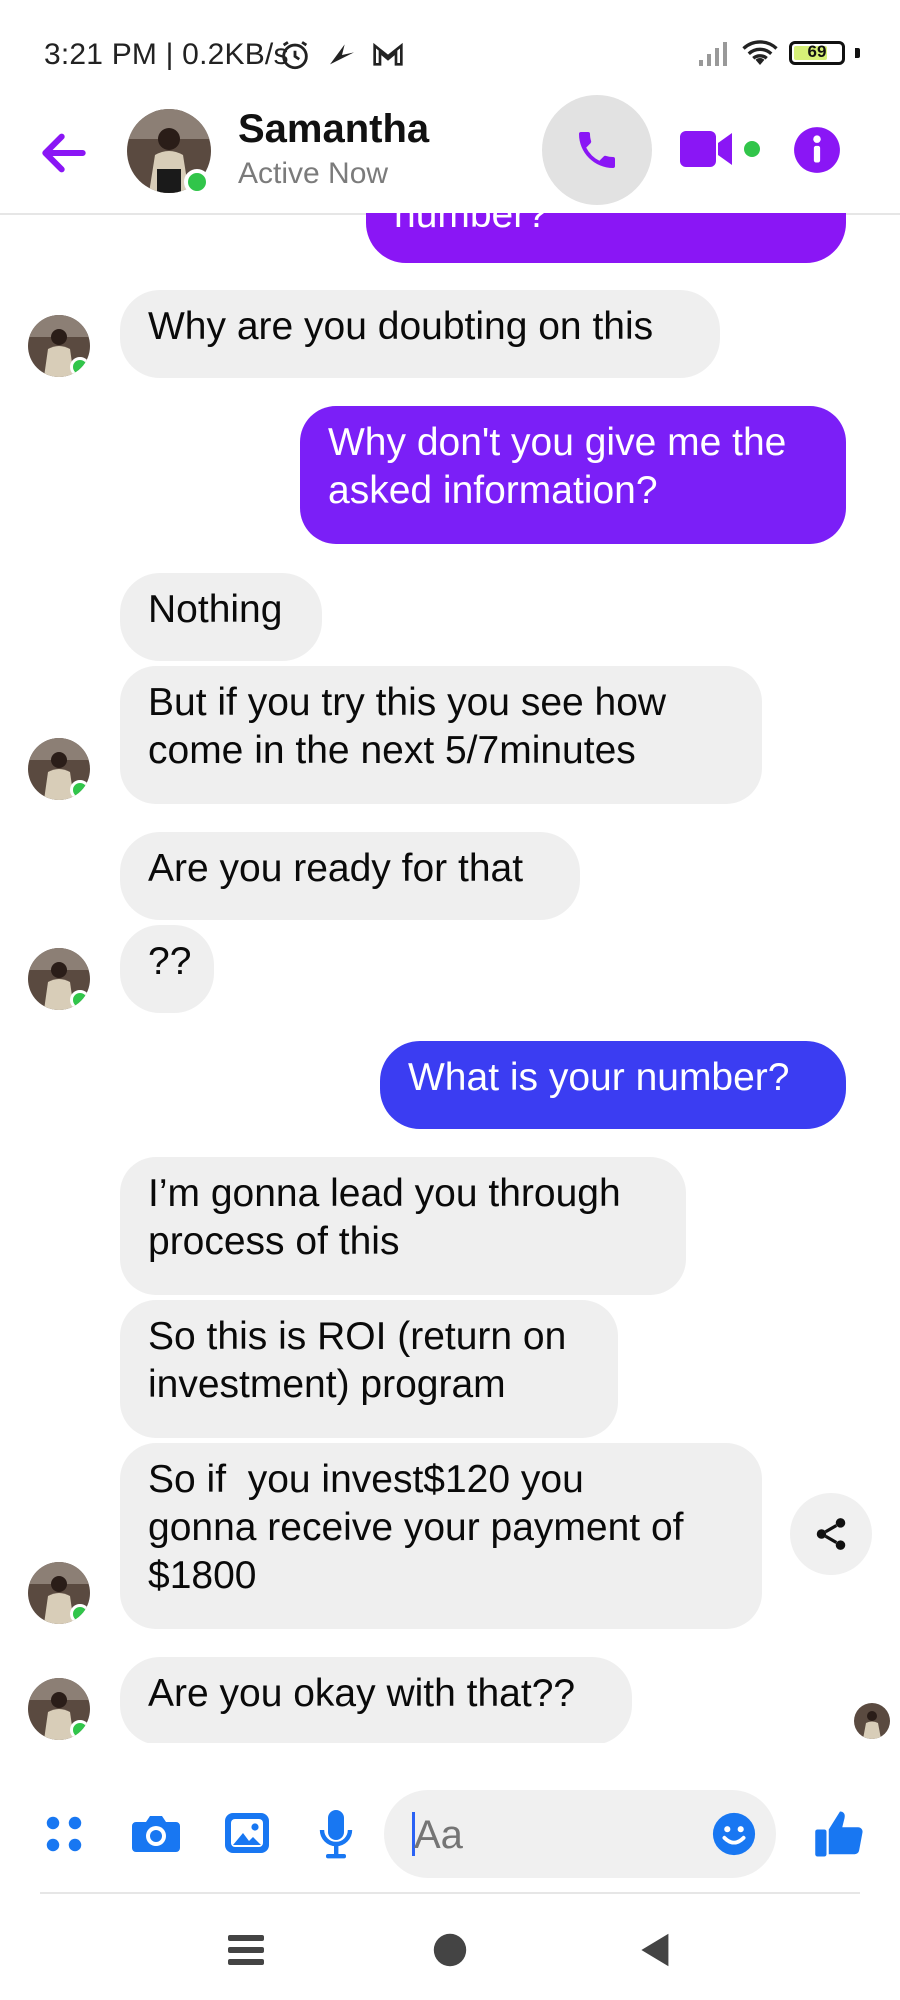 Image resolution: width=900 pixels, height=2000 pixels. I want to click on message-composer, so click(450, 1835).